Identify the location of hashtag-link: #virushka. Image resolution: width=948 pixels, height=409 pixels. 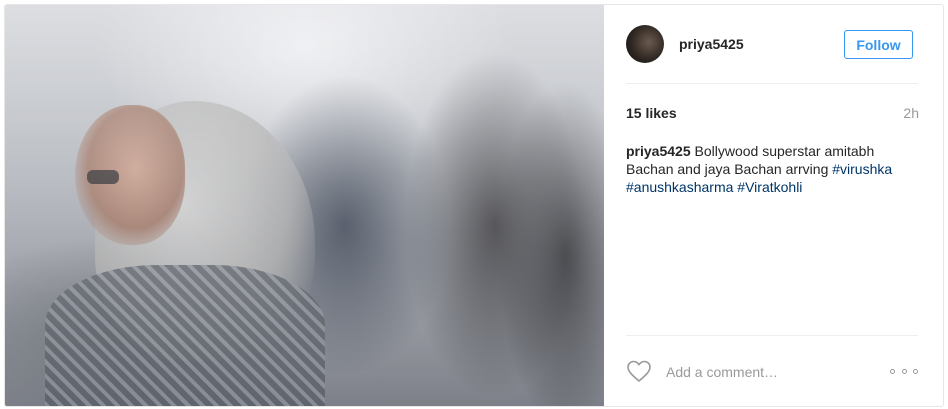
(862, 169).